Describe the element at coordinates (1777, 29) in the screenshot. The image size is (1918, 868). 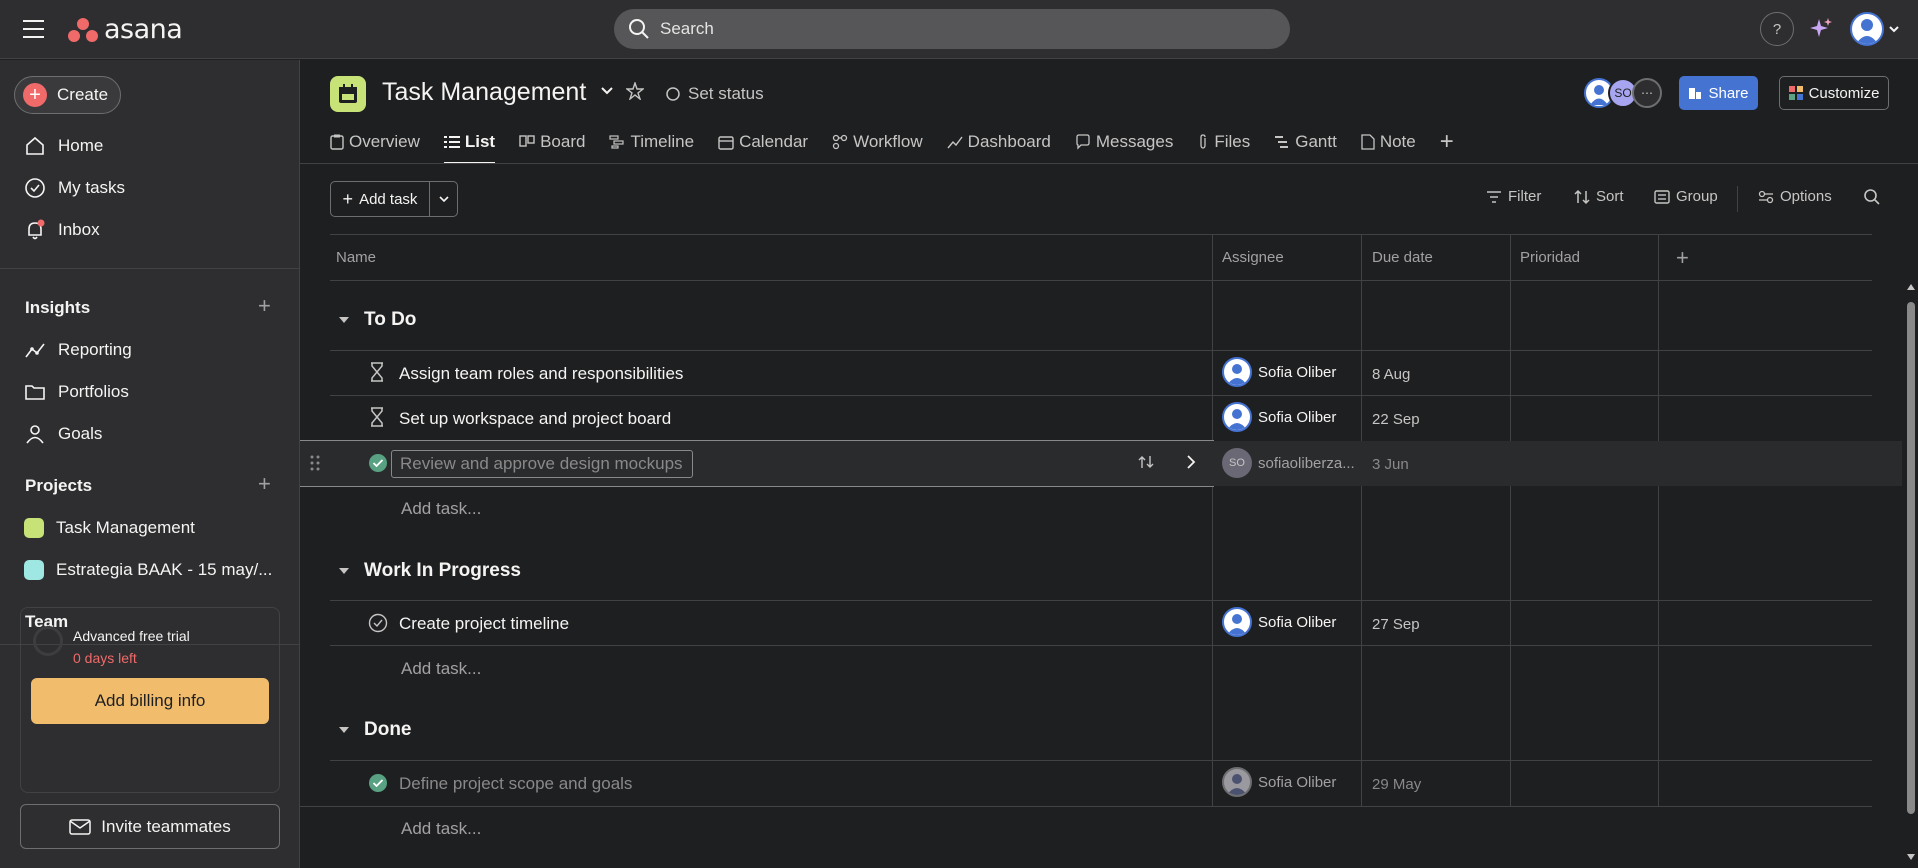
I see `help-button: ?` at that location.